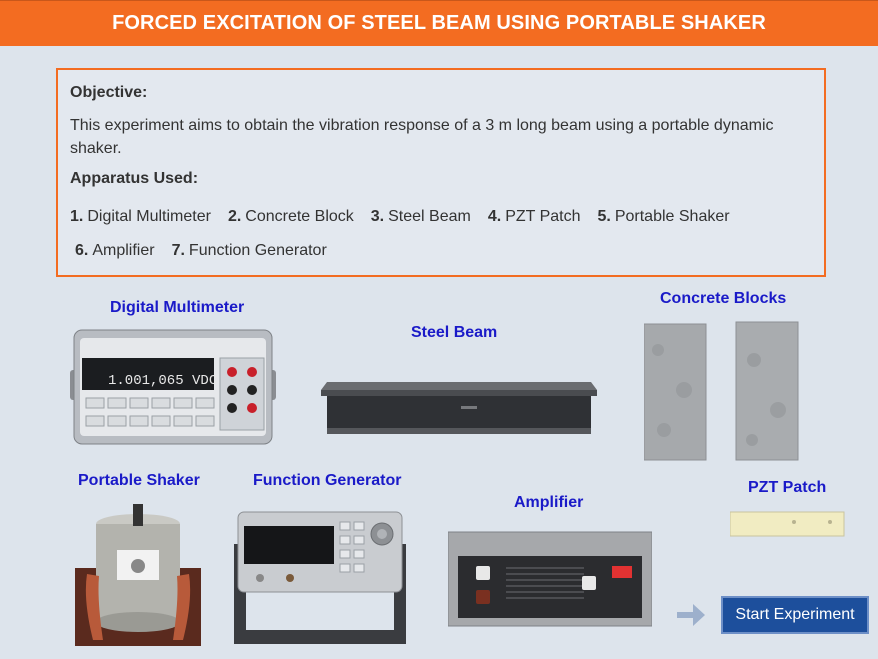  Describe the element at coordinates (320, 578) in the screenshot. I see `function-generator-image` at that location.